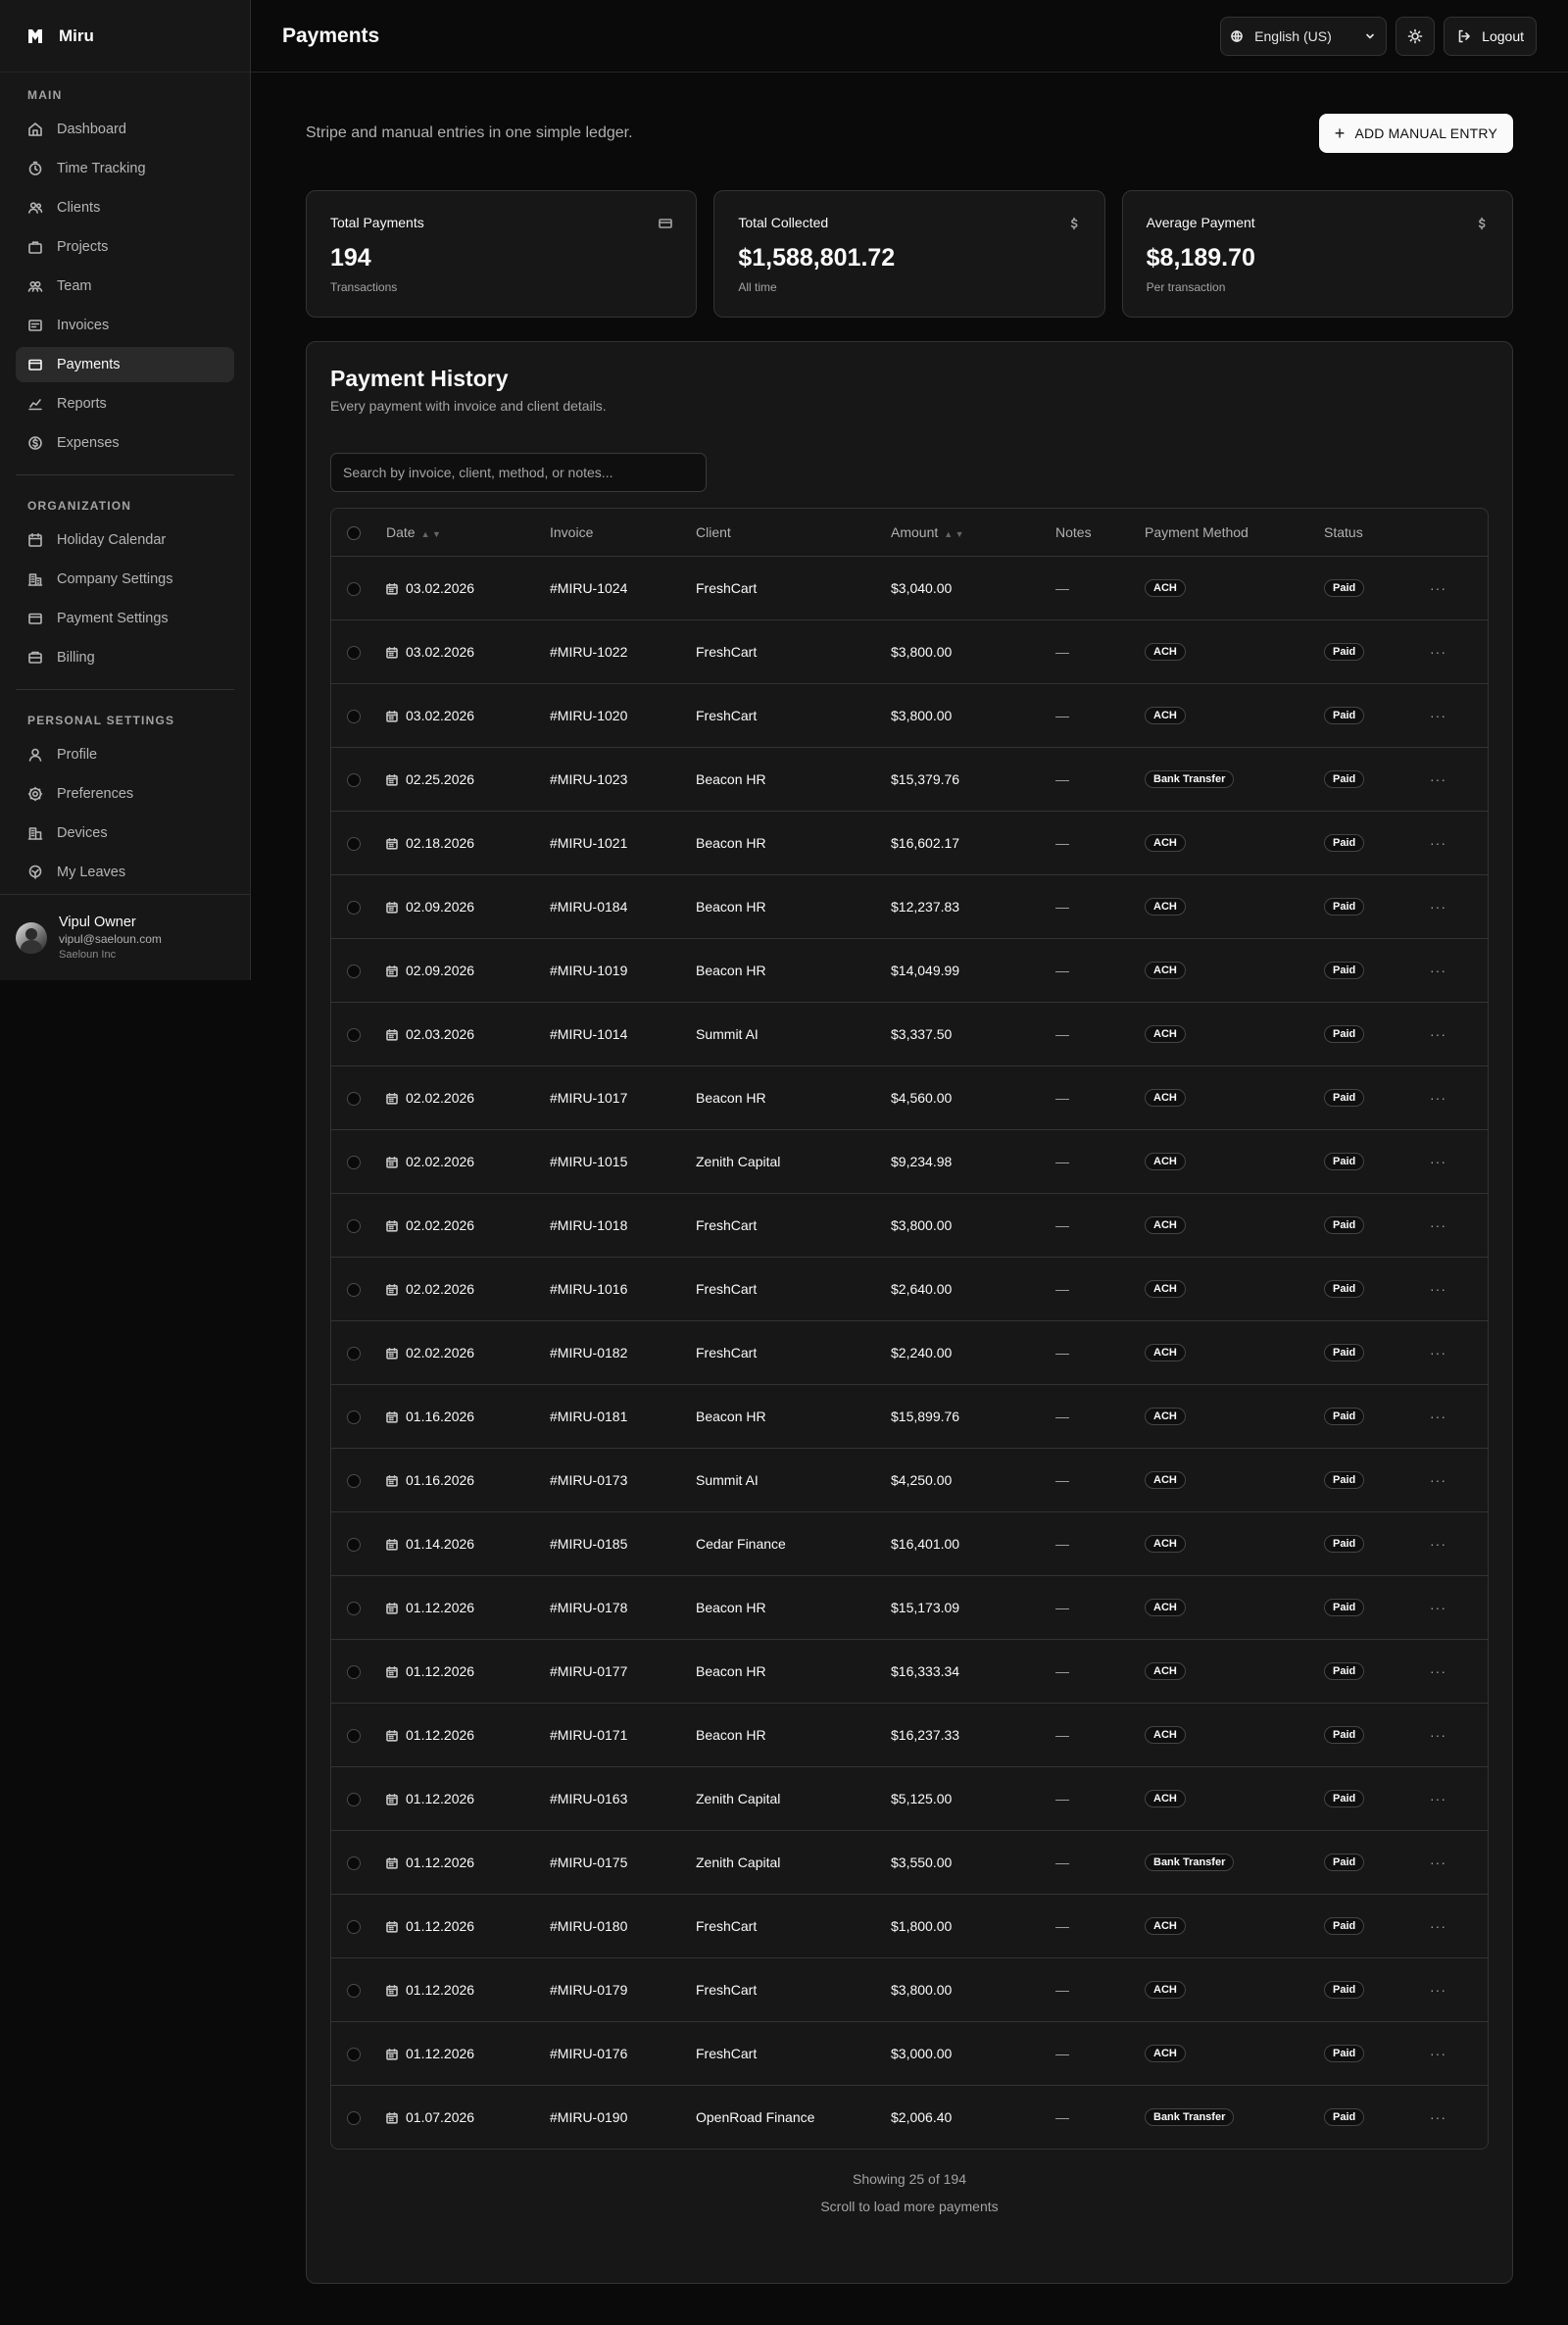  What do you see at coordinates (623, 1289) in the screenshot?
I see `invoice-cell: #MIRU-1016` at bounding box center [623, 1289].